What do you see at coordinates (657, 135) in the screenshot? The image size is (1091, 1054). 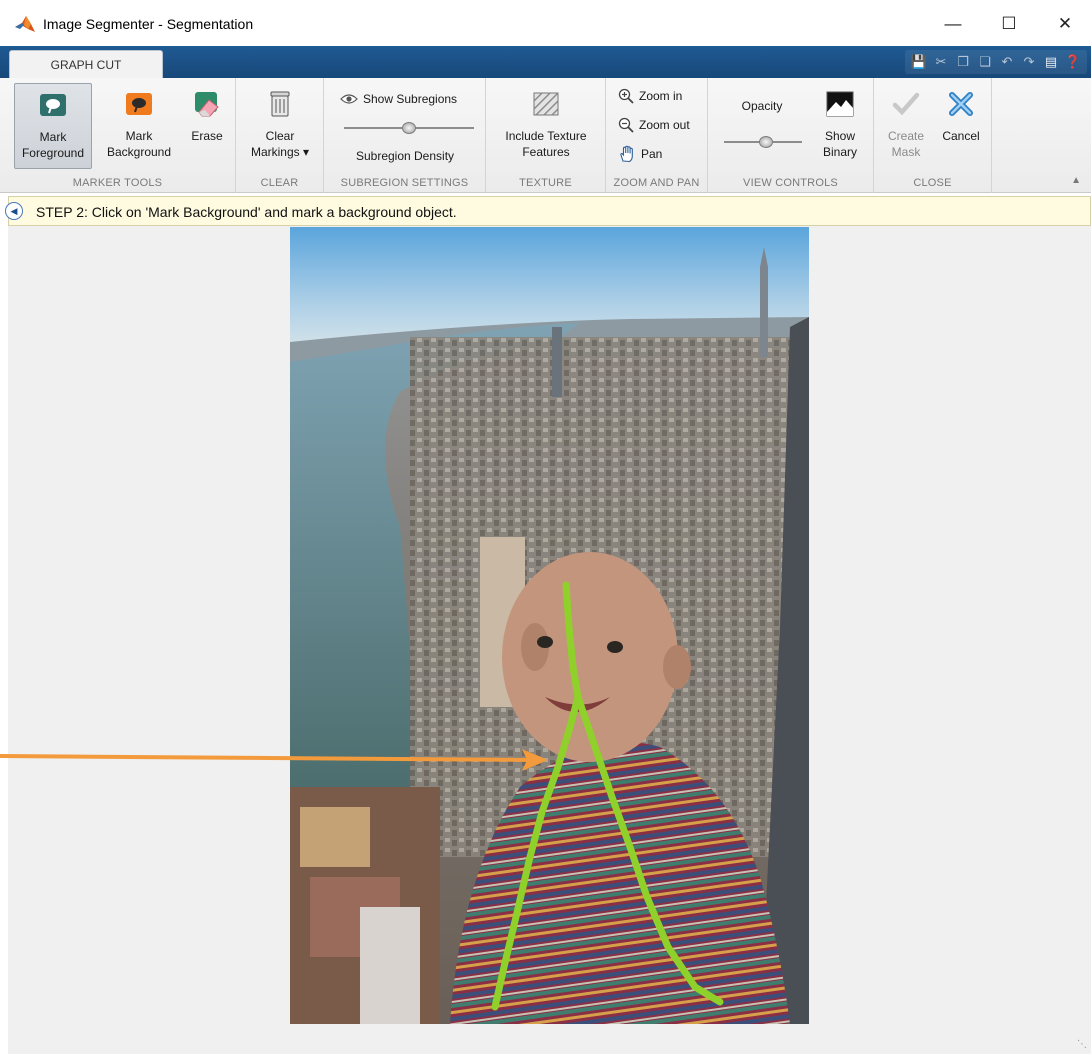 I see `group-zoom-and-pan: Zoom in Zoom out Pan ZOOM AND PAN` at bounding box center [657, 135].